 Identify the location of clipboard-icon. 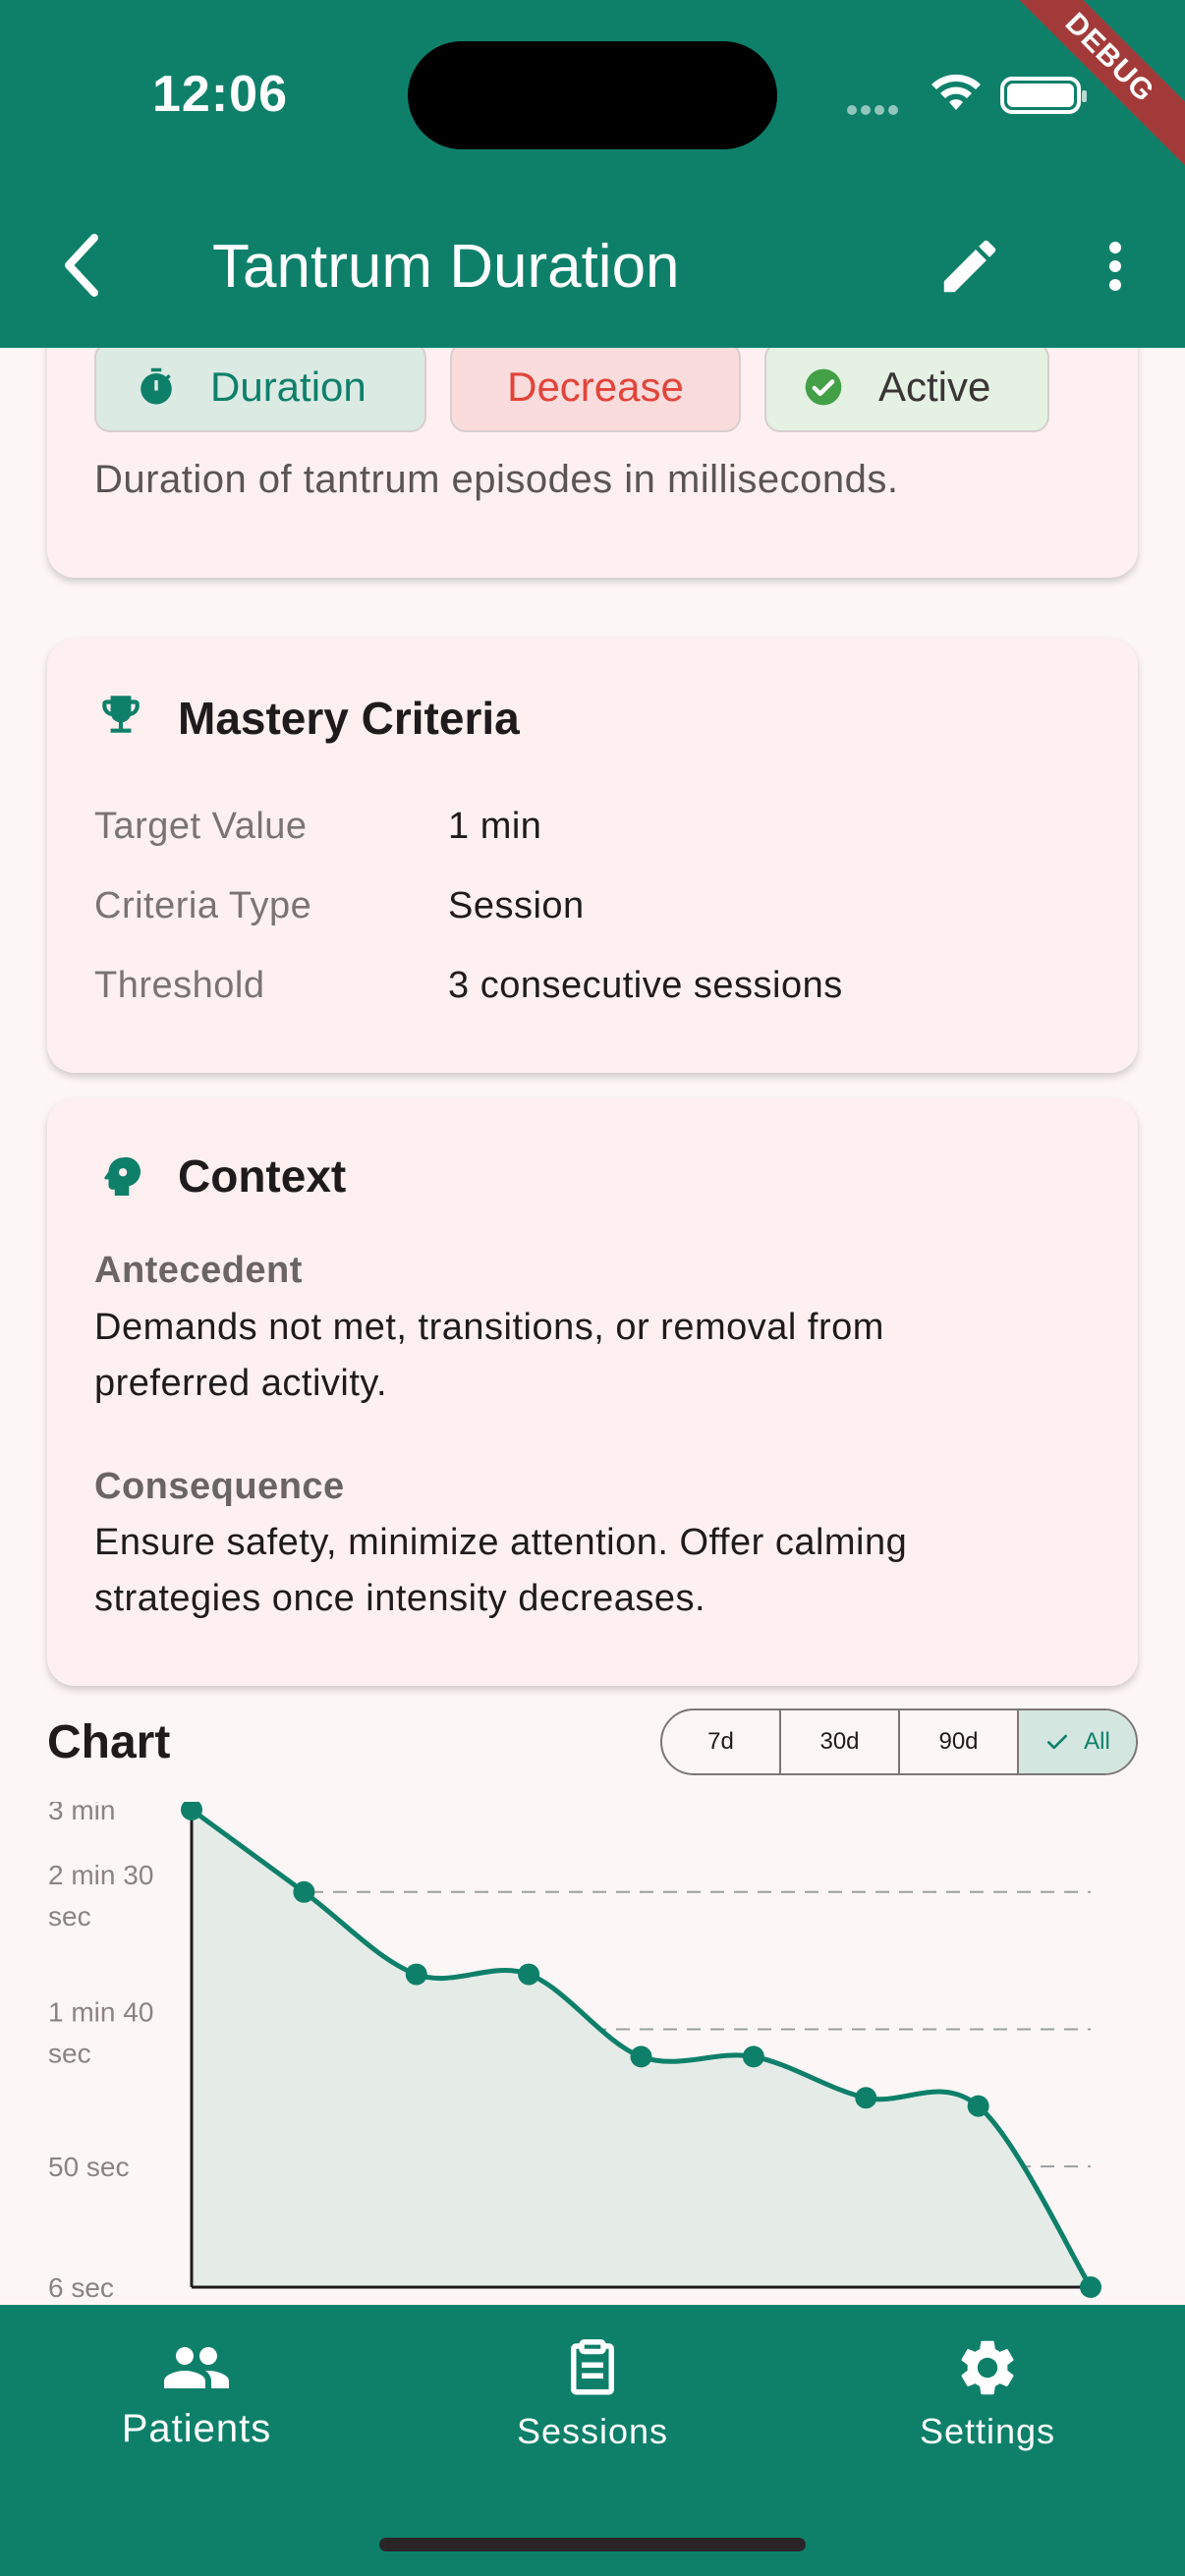
(592, 2367).